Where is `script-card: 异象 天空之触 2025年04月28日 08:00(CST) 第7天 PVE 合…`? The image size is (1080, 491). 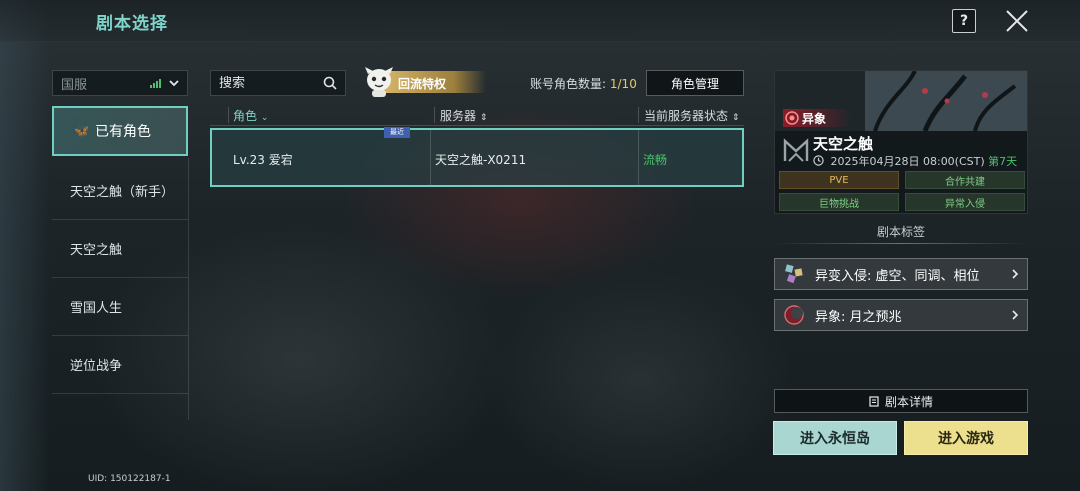 script-card: 异象 天空之触 2025年04月28日 08:00(CST) 第7天 PVE 合… is located at coordinates (901, 142).